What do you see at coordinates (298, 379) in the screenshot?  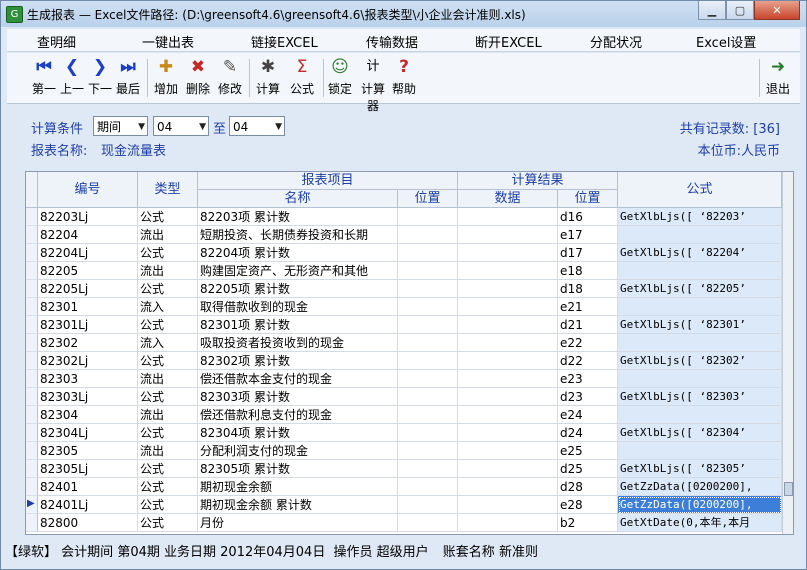 I see `cell-name: 偿还借款本金支付的现金` at bounding box center [298, 379].